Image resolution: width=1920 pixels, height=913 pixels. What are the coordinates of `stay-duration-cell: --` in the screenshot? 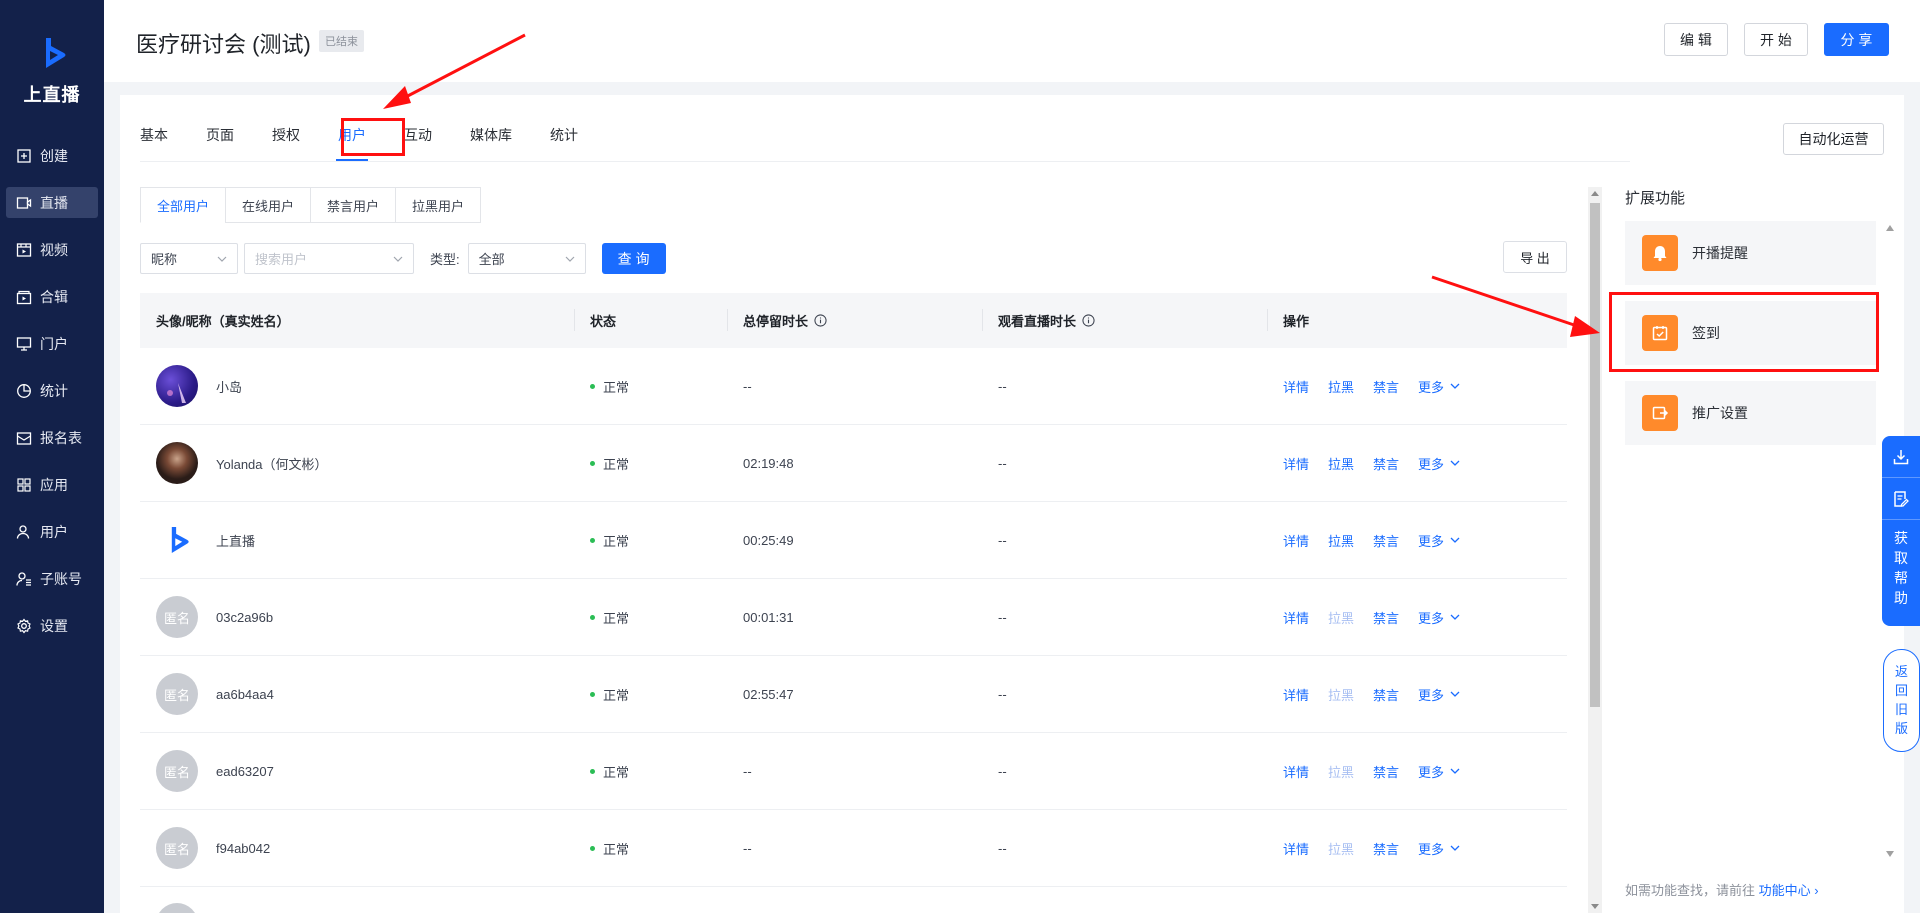 It's located at (747, 848).